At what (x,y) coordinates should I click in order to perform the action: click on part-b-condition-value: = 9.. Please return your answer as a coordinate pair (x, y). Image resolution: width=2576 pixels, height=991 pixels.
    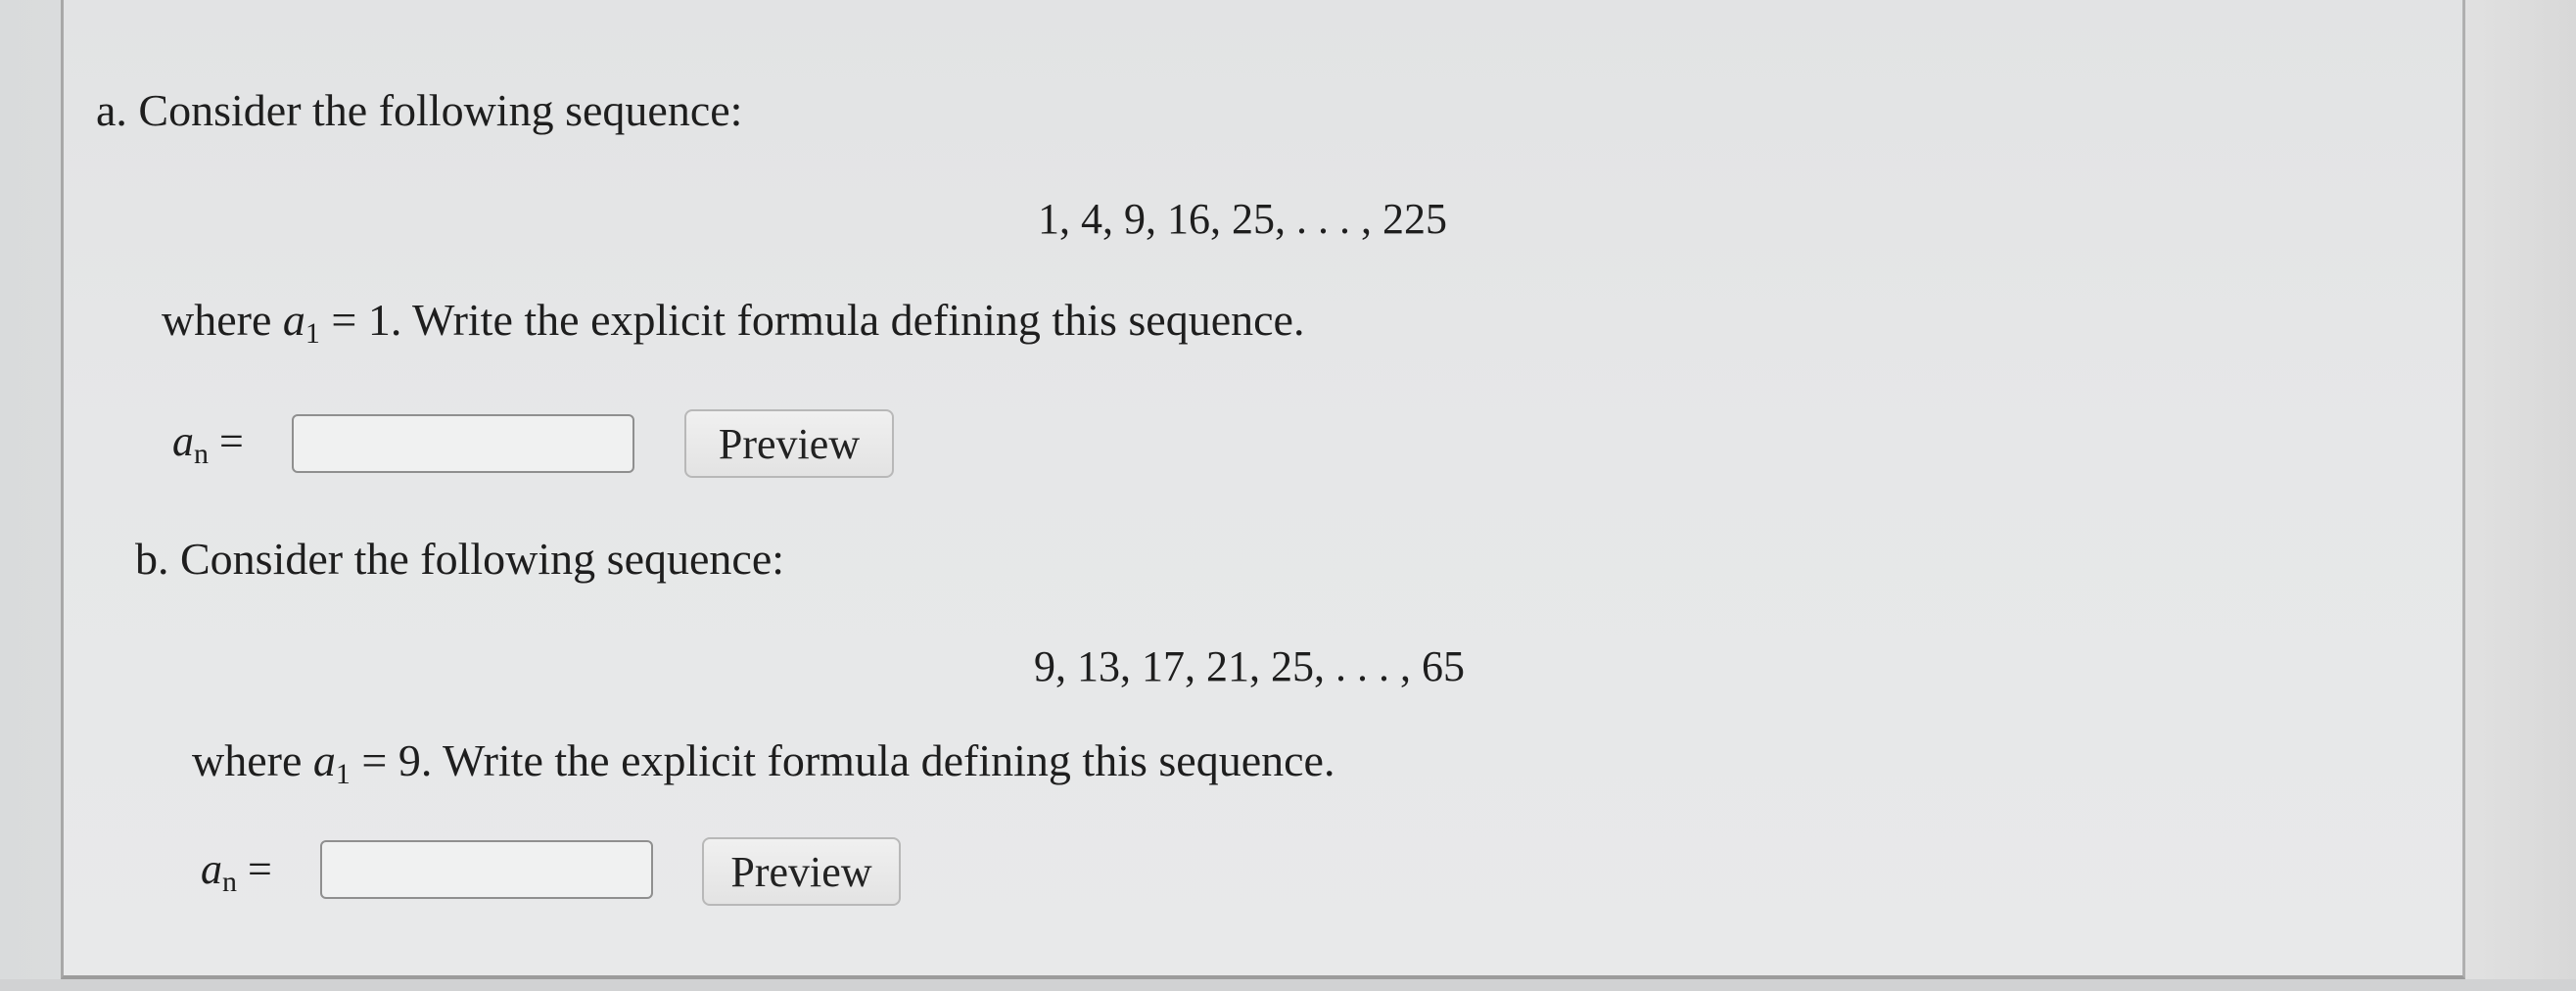
    Looking at the image, I should click on (397, 760).